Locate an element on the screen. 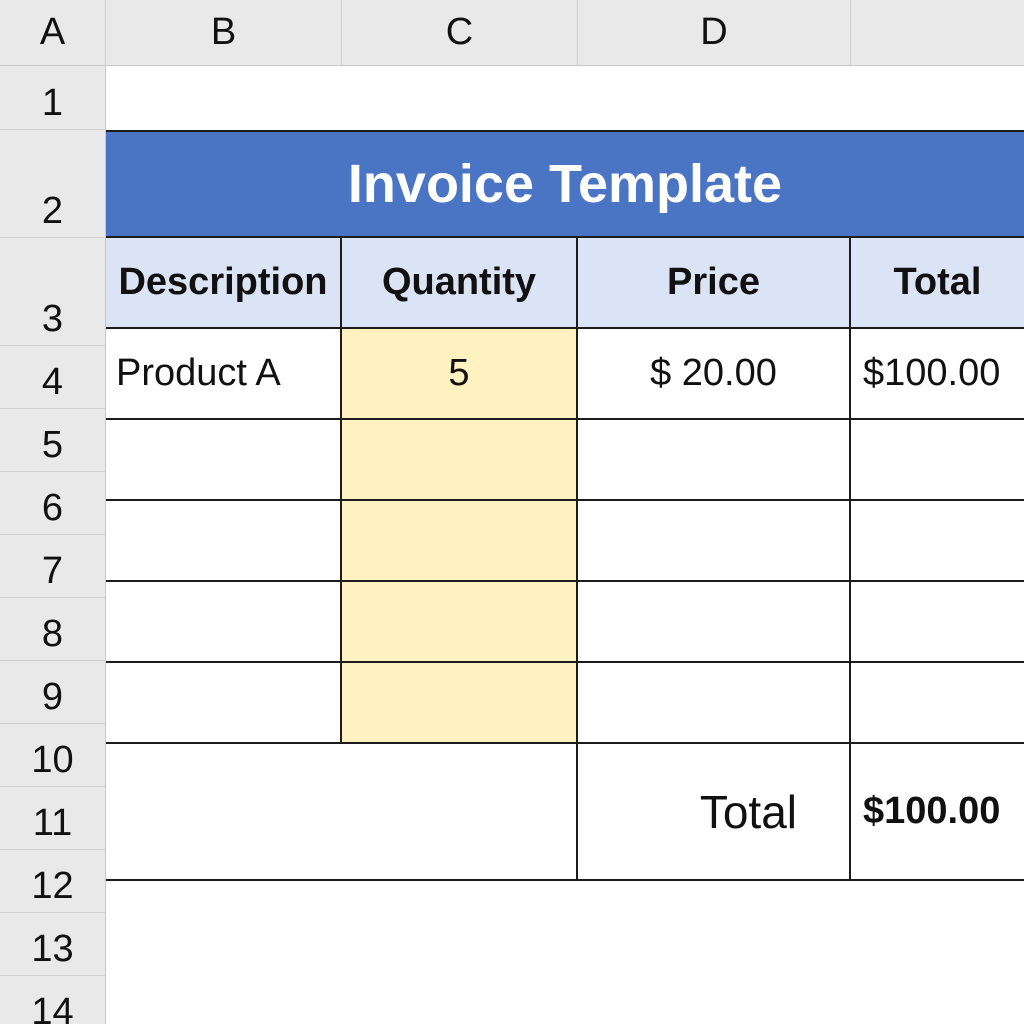  row-header-14: 14 is located at coordinates (53, 1000).